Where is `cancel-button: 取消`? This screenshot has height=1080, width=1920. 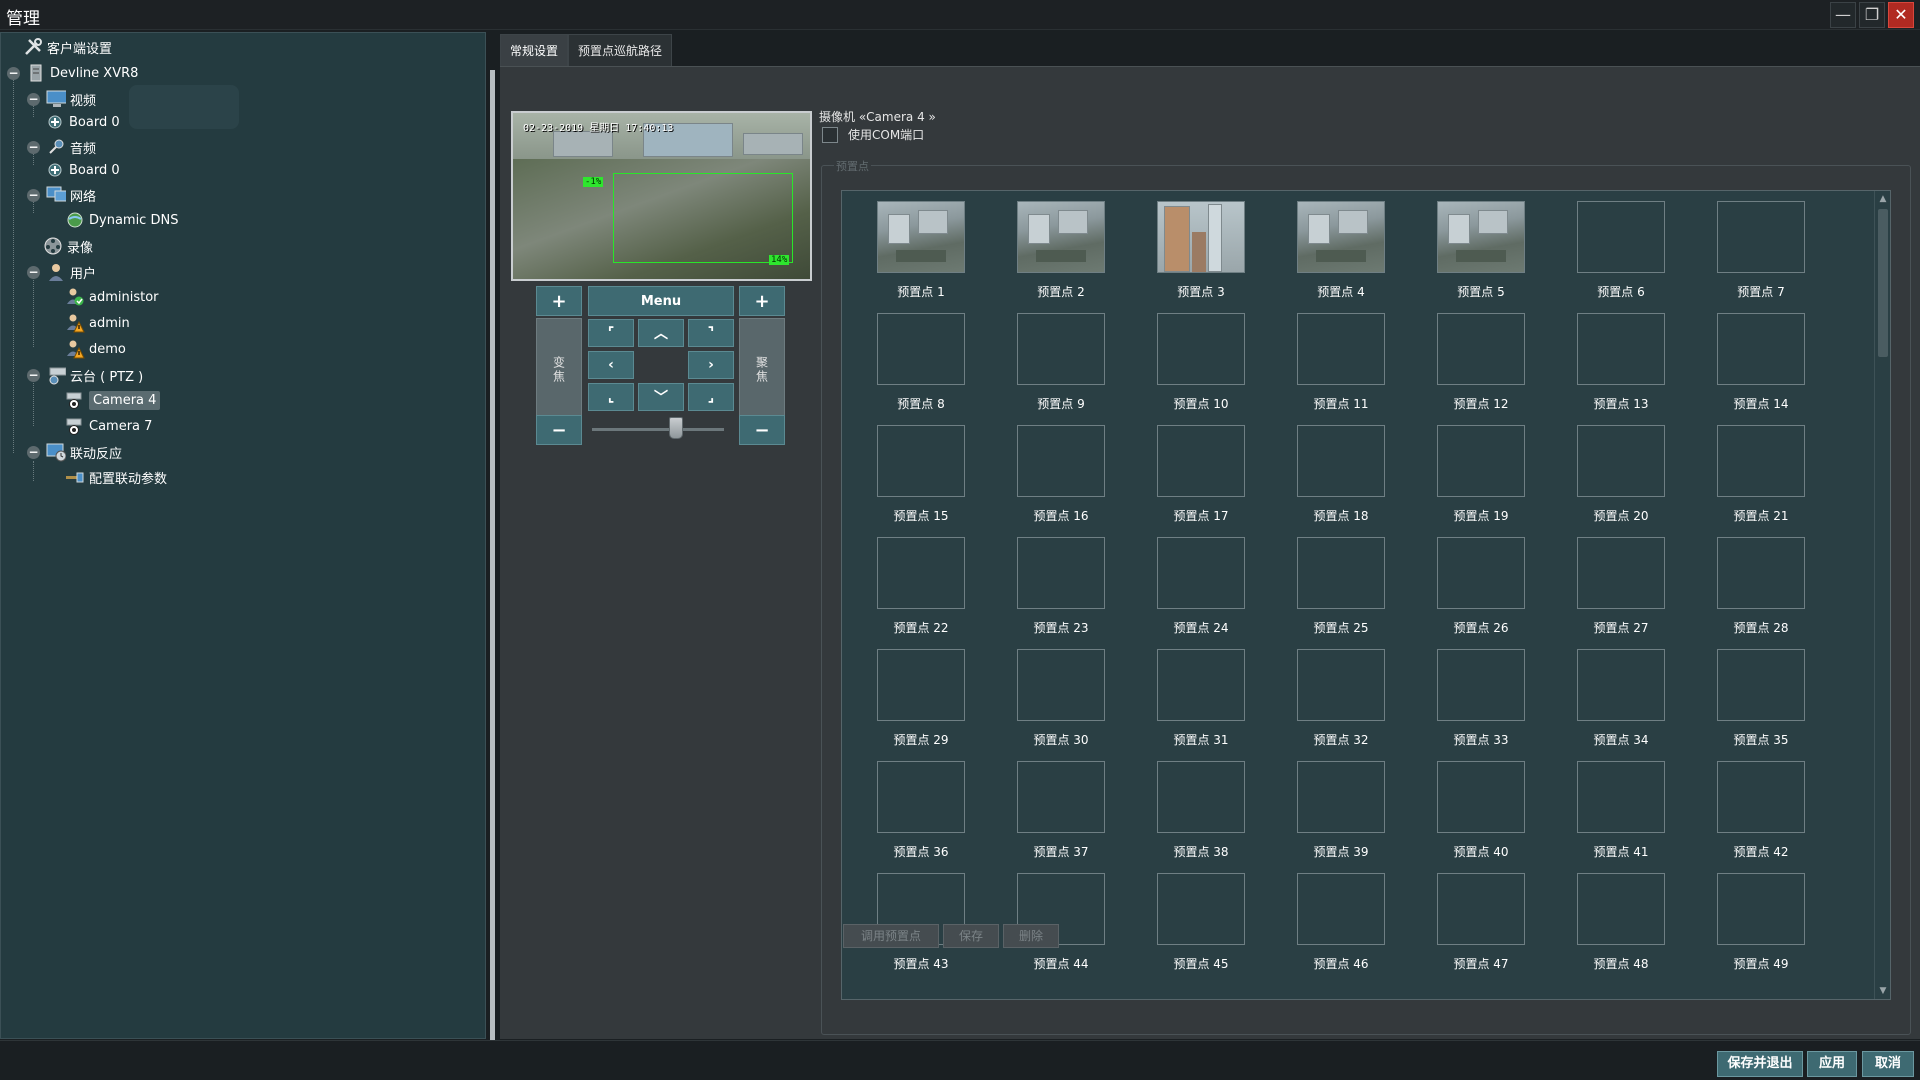 cancel-button: 取消 is located at coordinates (1888, 1064).